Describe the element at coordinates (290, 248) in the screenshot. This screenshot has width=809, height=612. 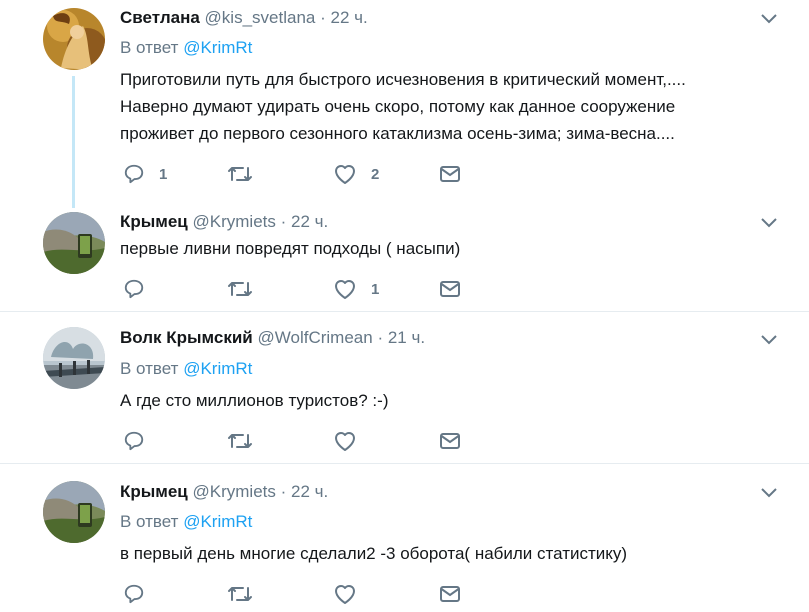
I see `tweet-text-line: первые ливни повредят подходы ( насыпи)` at that location.